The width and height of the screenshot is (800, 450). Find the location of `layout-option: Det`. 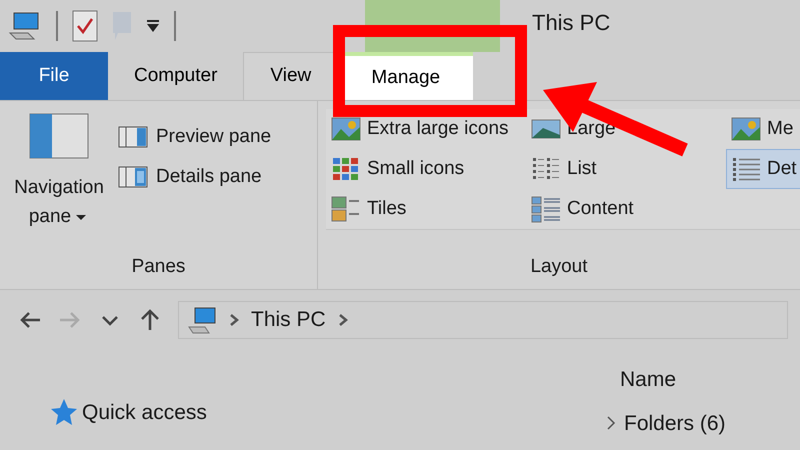

layout-option: Det is located at coordinates (763, 169).